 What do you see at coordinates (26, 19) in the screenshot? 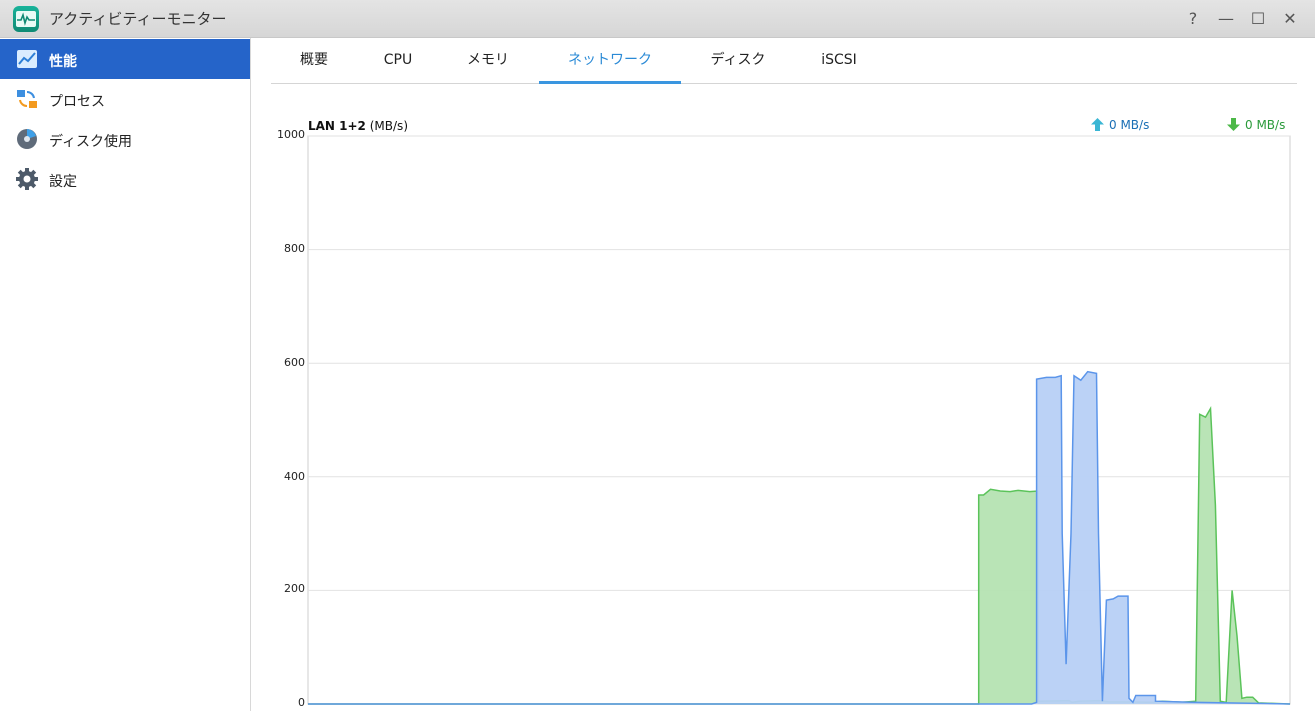
I see `activity-monitor-app-icon` at bounding box center [26, 19].